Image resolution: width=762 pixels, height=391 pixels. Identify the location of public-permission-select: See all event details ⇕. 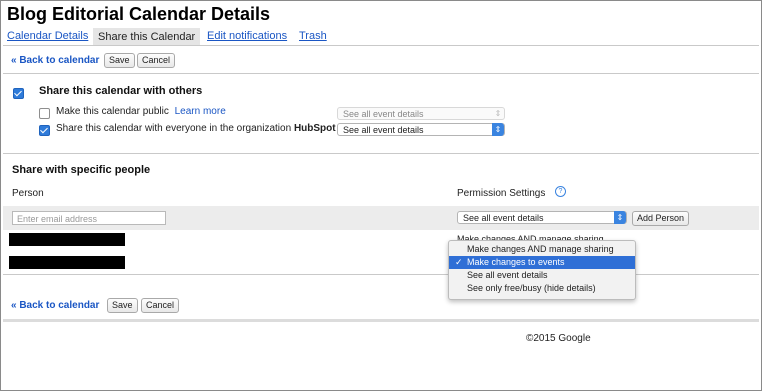
(421, 113).